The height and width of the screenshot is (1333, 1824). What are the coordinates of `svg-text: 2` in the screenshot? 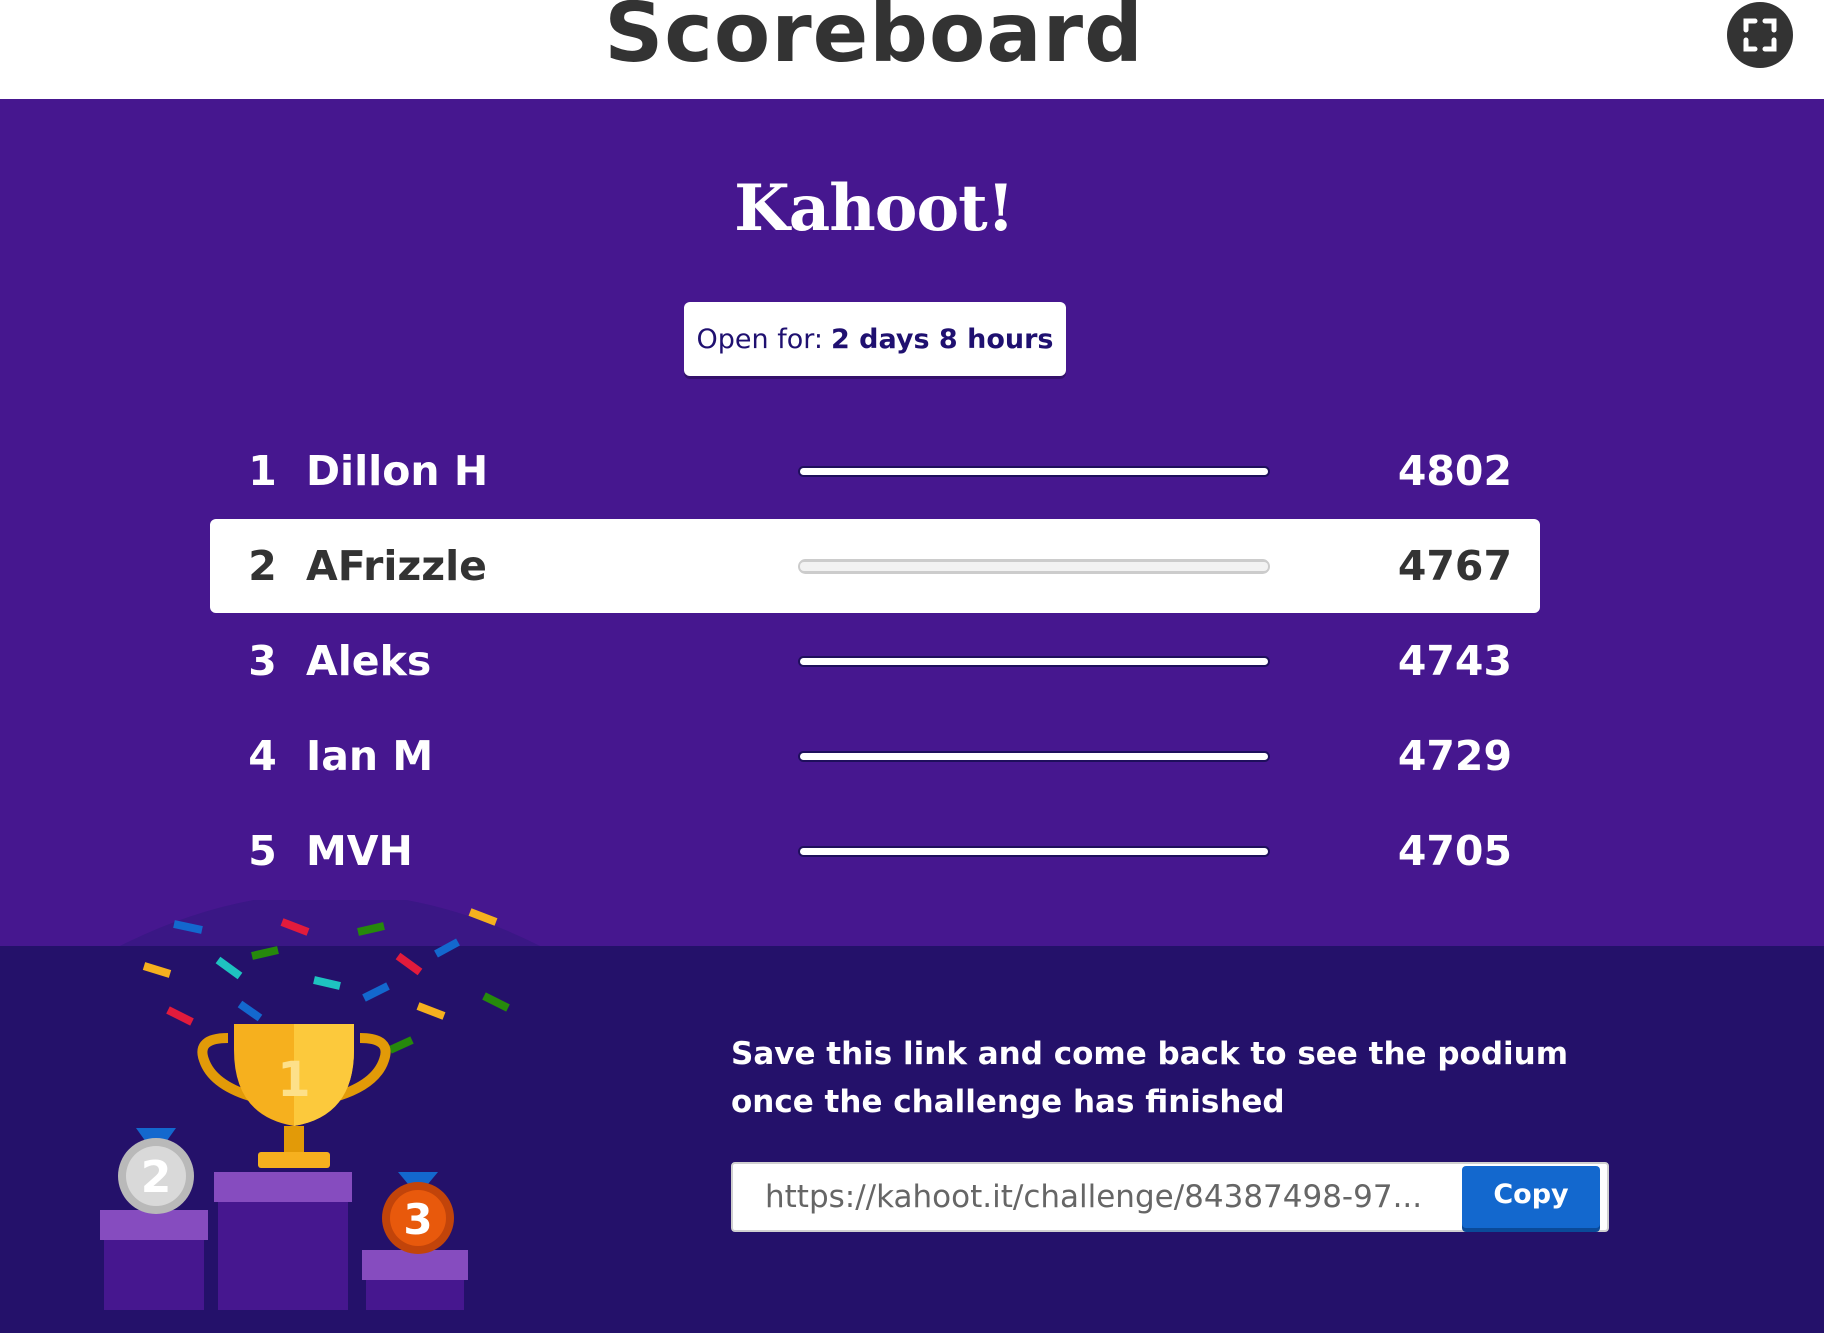 It's located at (156, 1177).